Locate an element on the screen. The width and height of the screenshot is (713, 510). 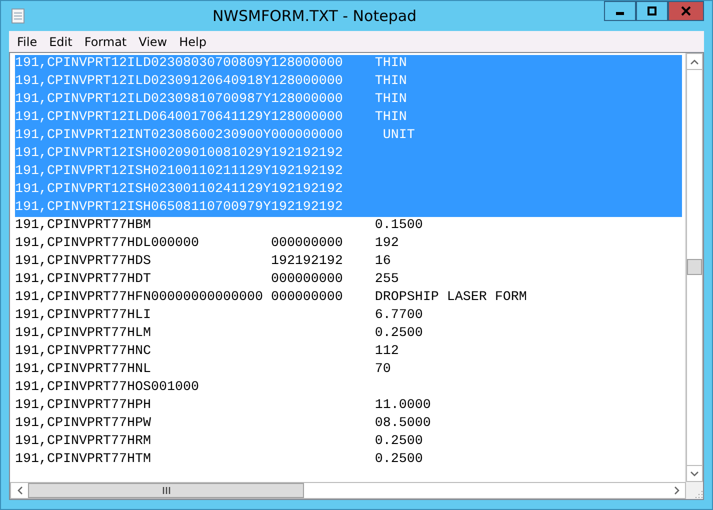
window-title: NWSMFORM.TXT - Notepad is located at coordinates (314, 16).